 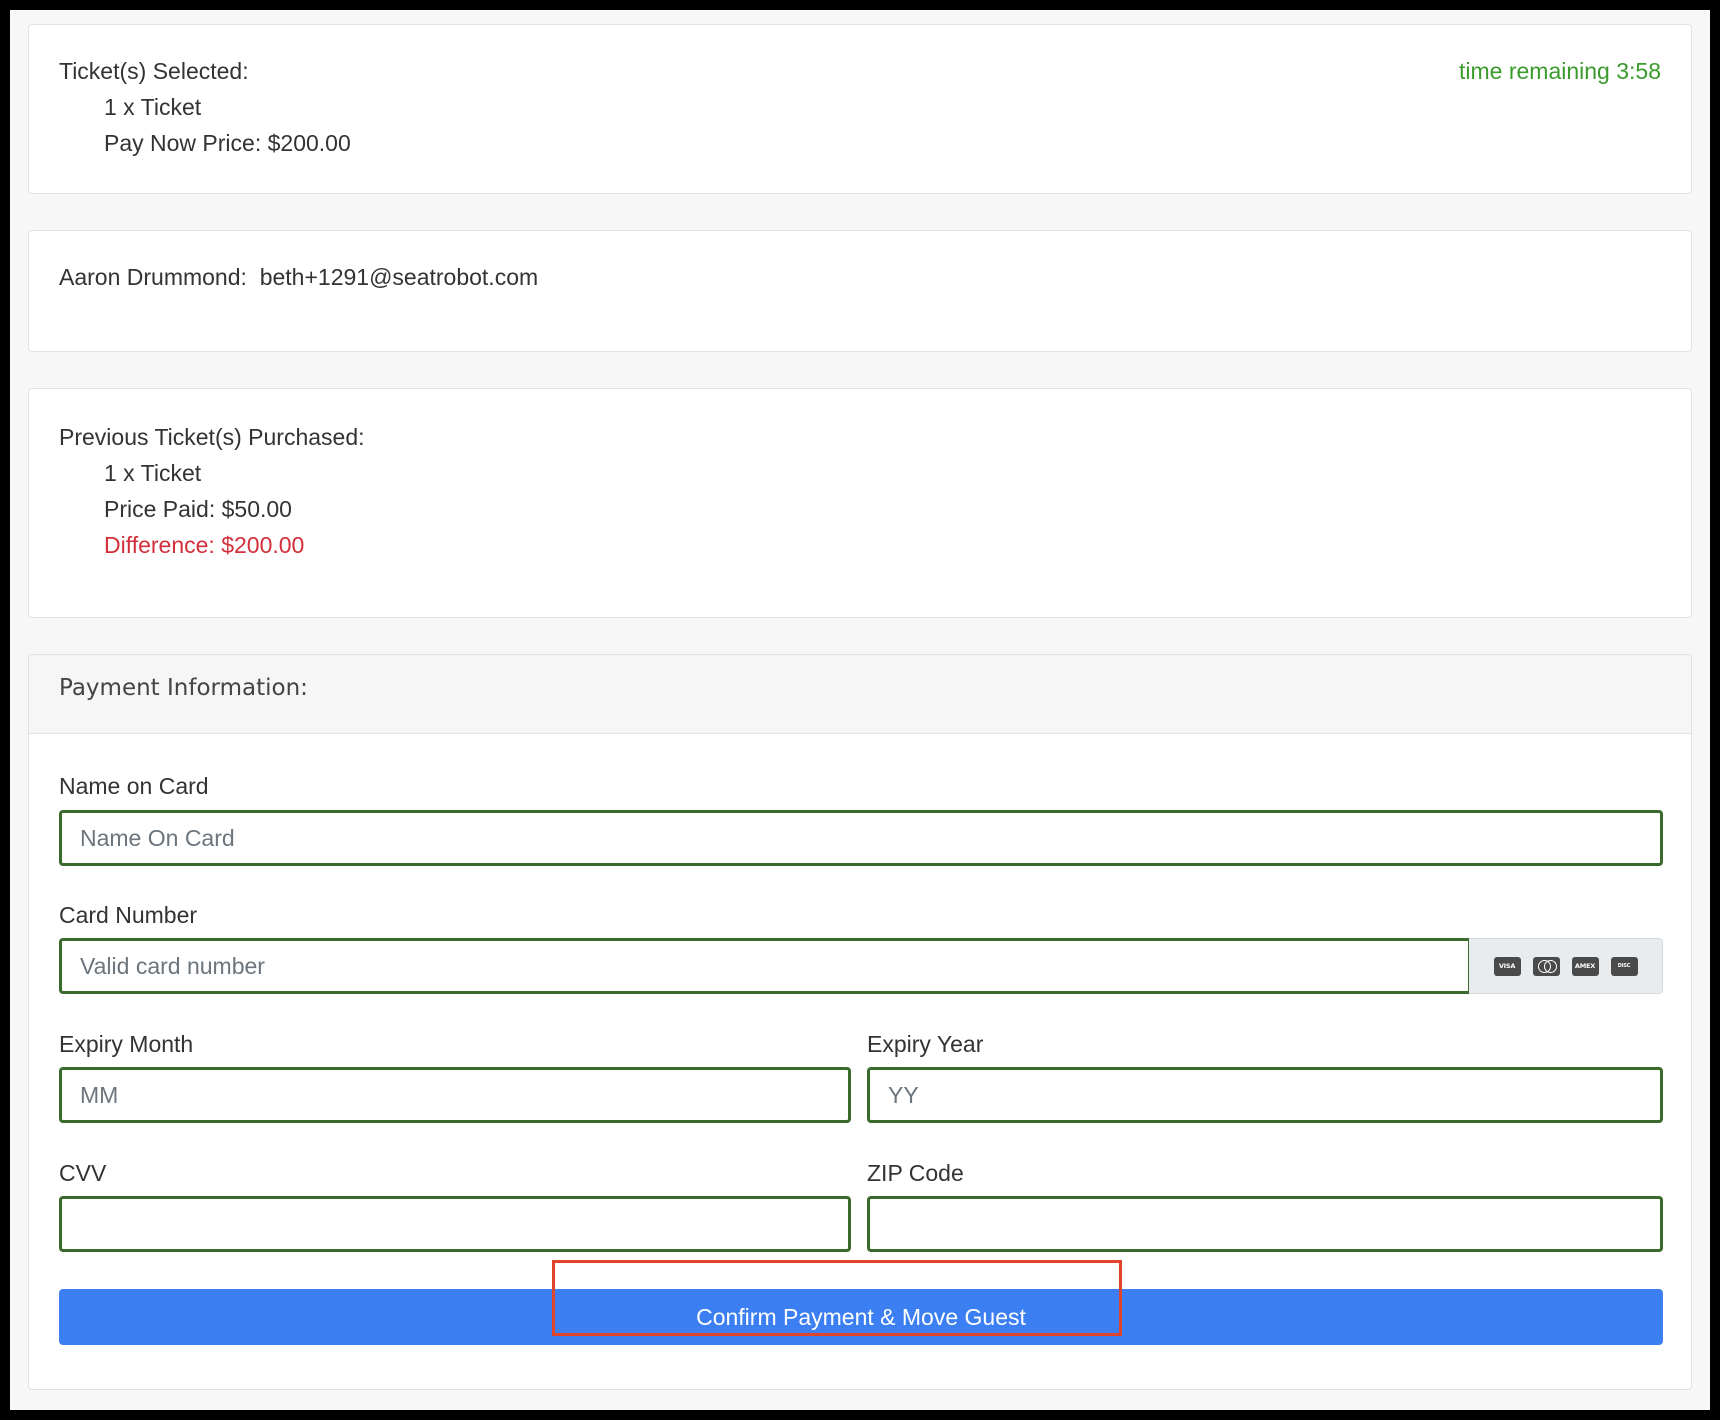 What do you see at coordinates (861, 838) in the screenshot?
I see `name-on-card-input` at bounding box center [861, 838].